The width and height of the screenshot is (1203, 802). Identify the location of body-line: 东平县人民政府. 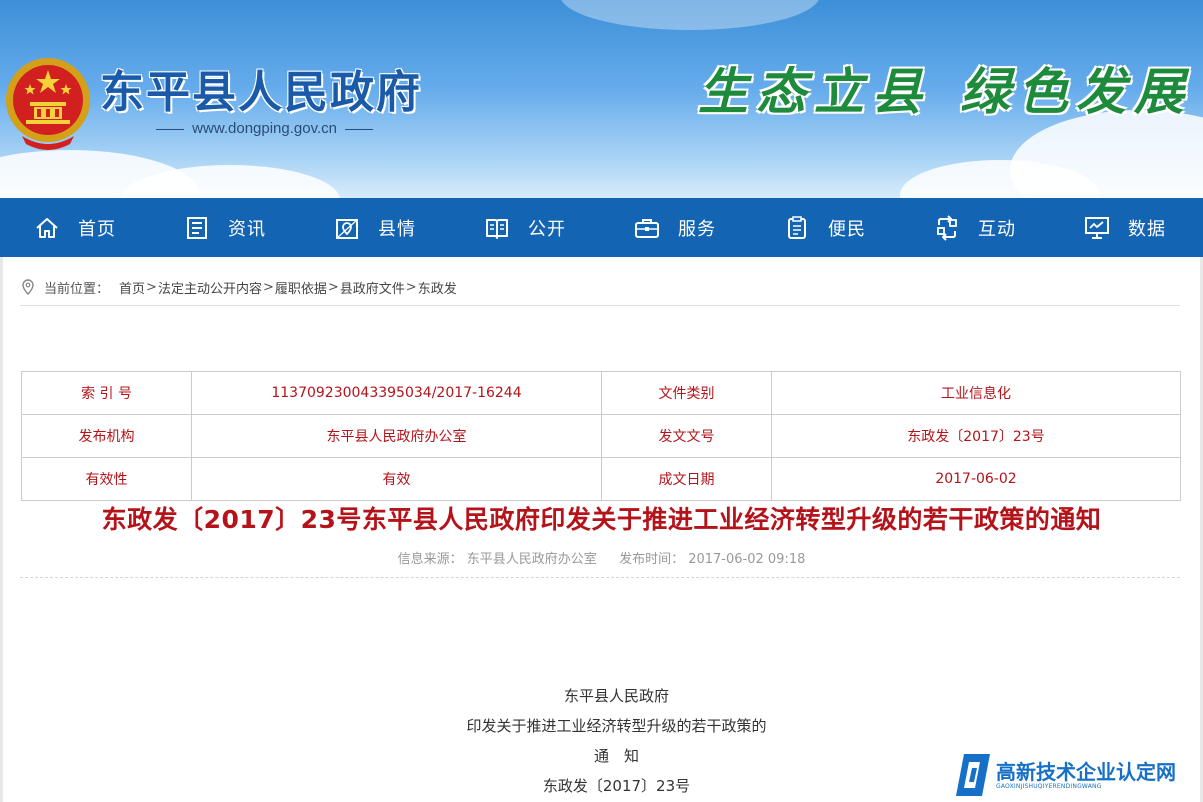
(616, 696).